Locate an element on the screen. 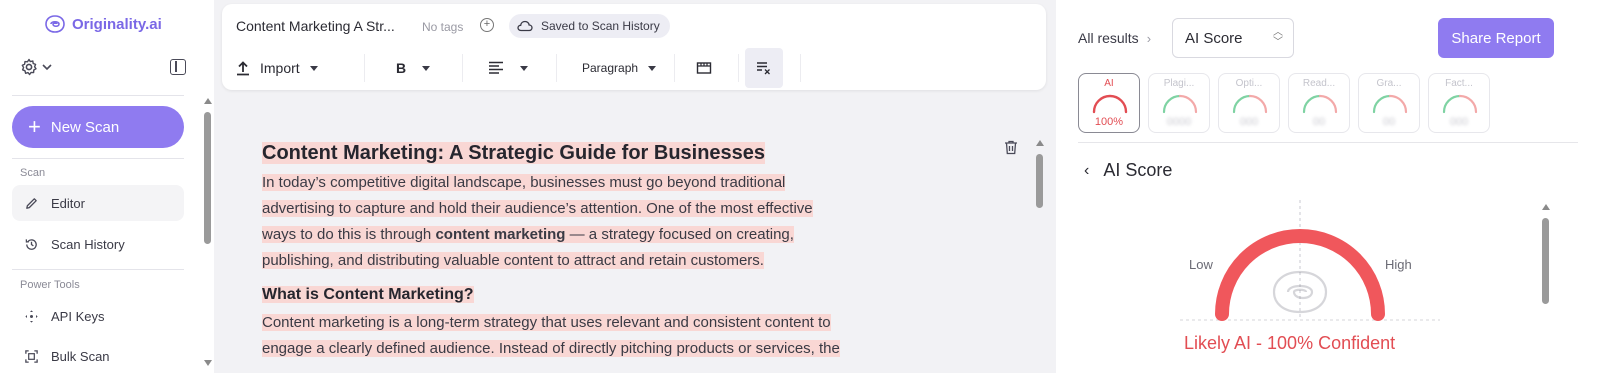 Image resolution: width=1600 pixels, height=373 pixels. tile-value: 100% is located at coordinates (1109, 122).